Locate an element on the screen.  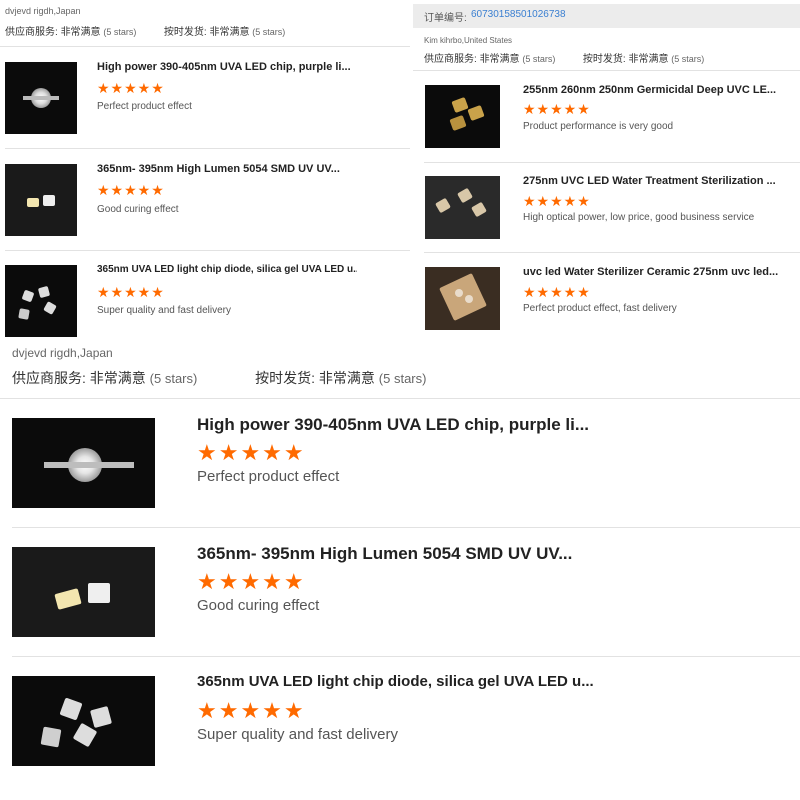
reviewer-name: Kim kihrbo,United States is located at coordinates (468, 40).